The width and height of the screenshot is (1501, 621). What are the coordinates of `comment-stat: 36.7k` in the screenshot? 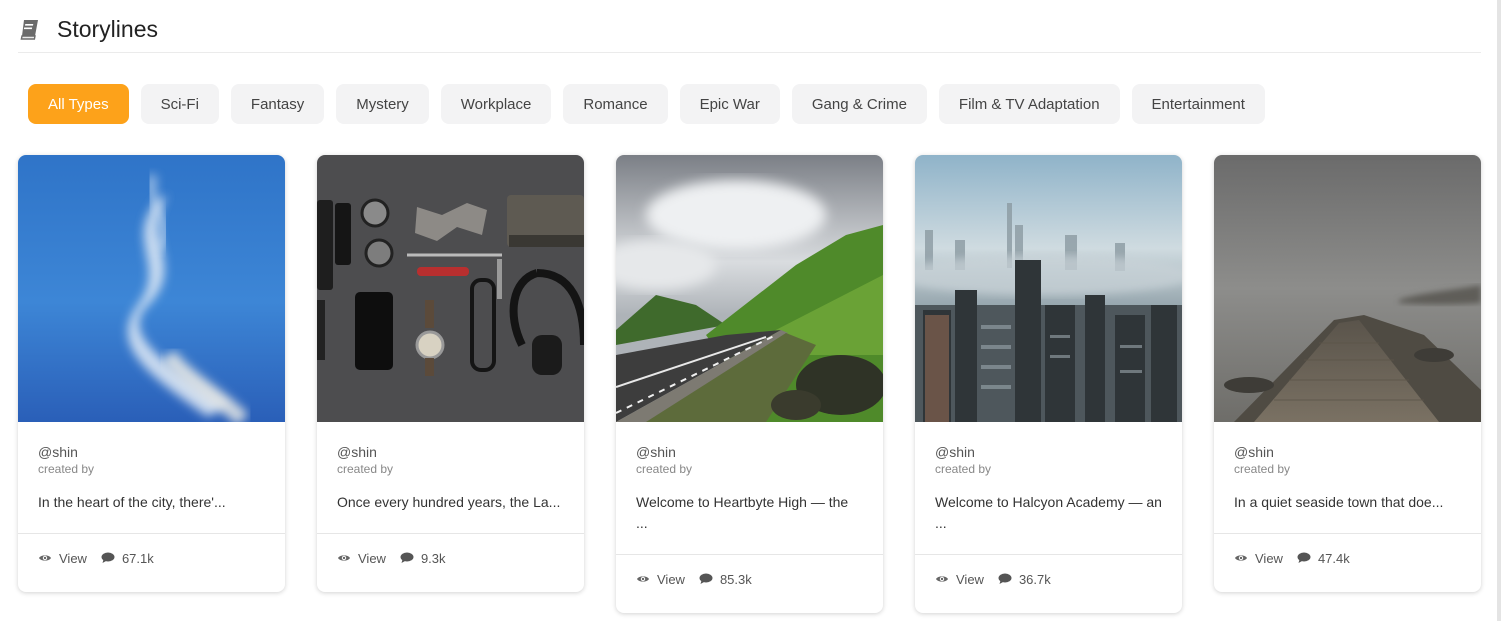 It's located at (1024, 579).